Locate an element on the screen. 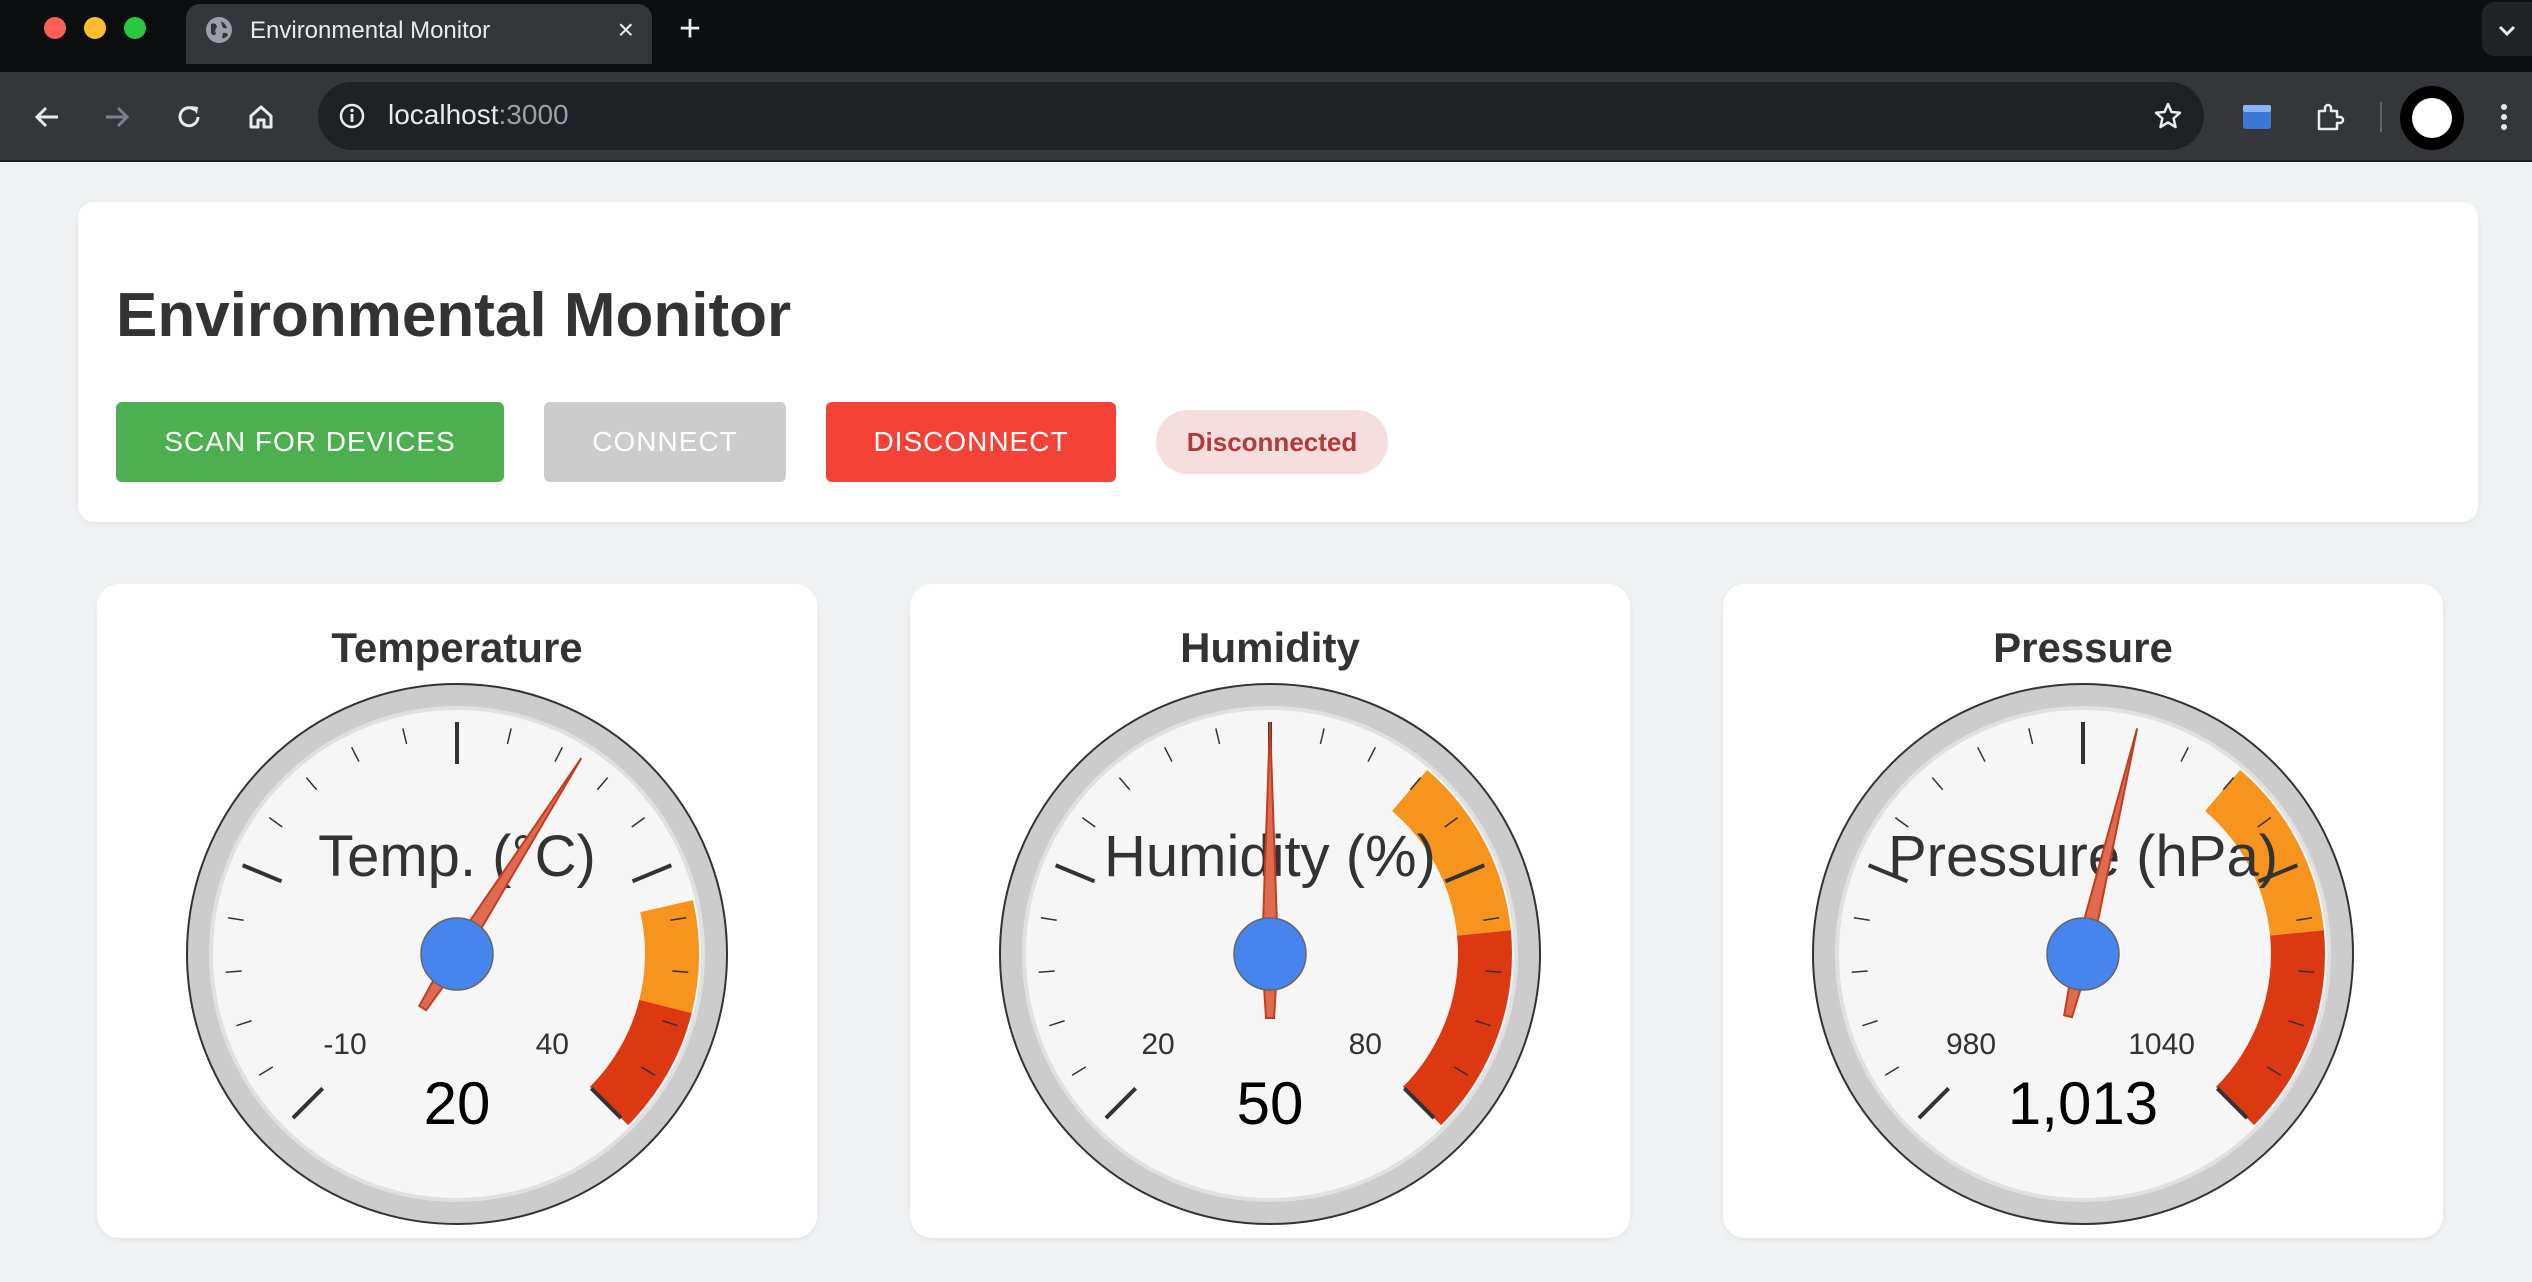 This screenshot has width=2532, height=1282. reload-icon is located at coordinates (189, 117).